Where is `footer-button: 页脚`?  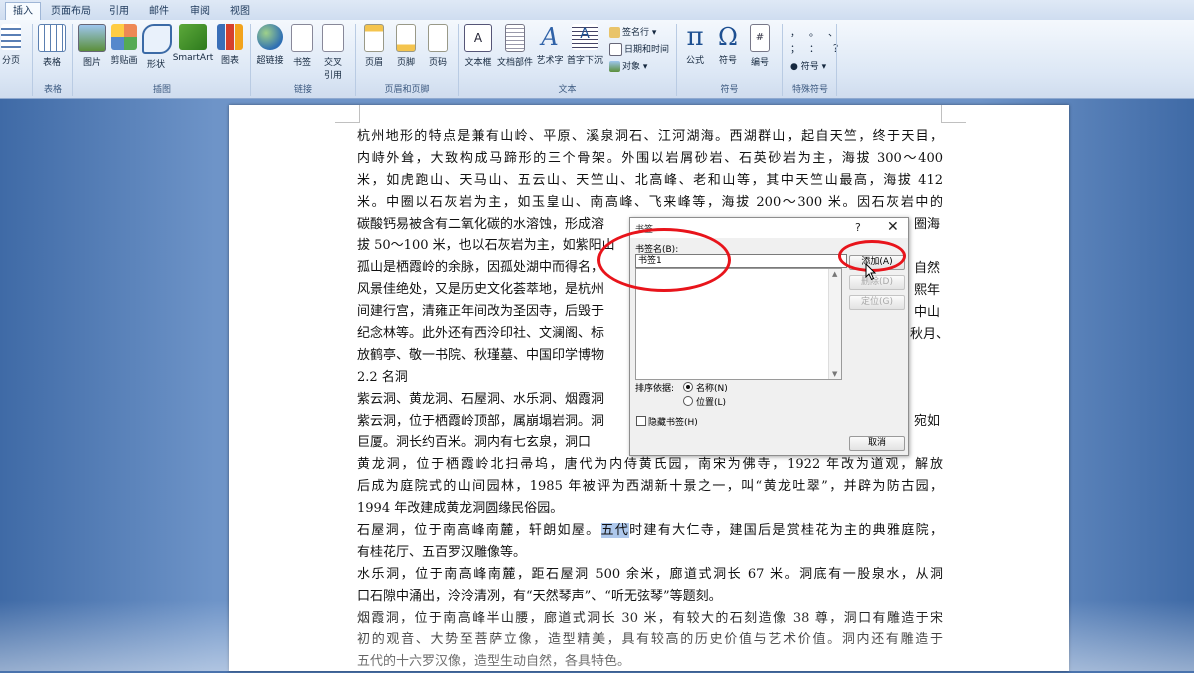
footer-button: 页脚 is located at coordinates (406, 46).